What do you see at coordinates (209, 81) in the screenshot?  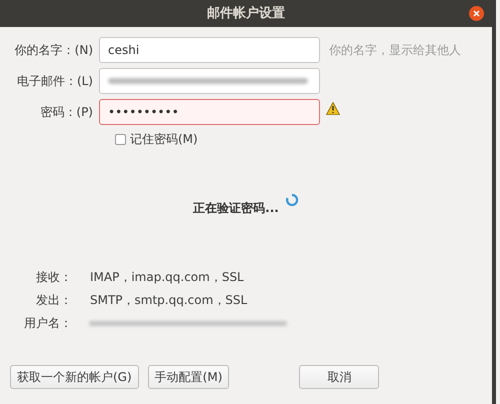 I see `input-field` at bounding box center [209, 81].